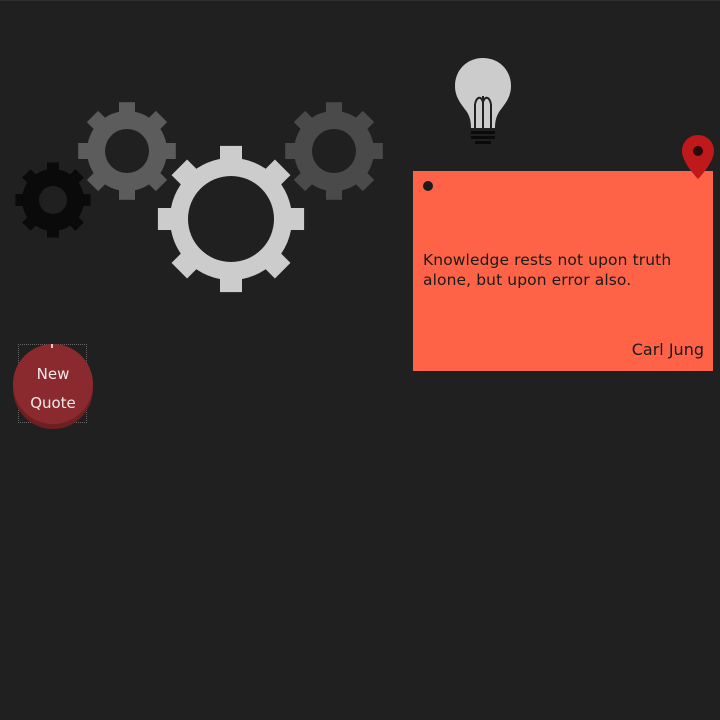  I want to click on new-quote-label-line1: New, so click(53, 373).